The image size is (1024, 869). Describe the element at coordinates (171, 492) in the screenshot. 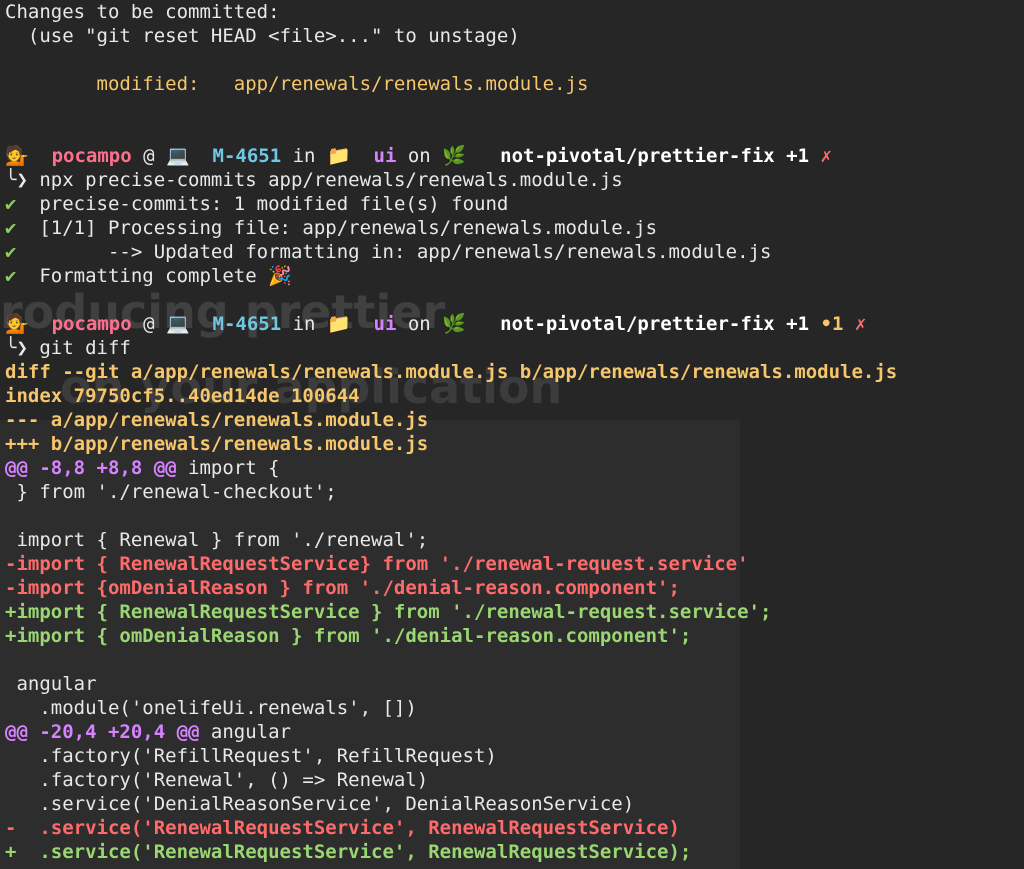

I see `diff-context-line: } from './renewal-checkout';` at that location.